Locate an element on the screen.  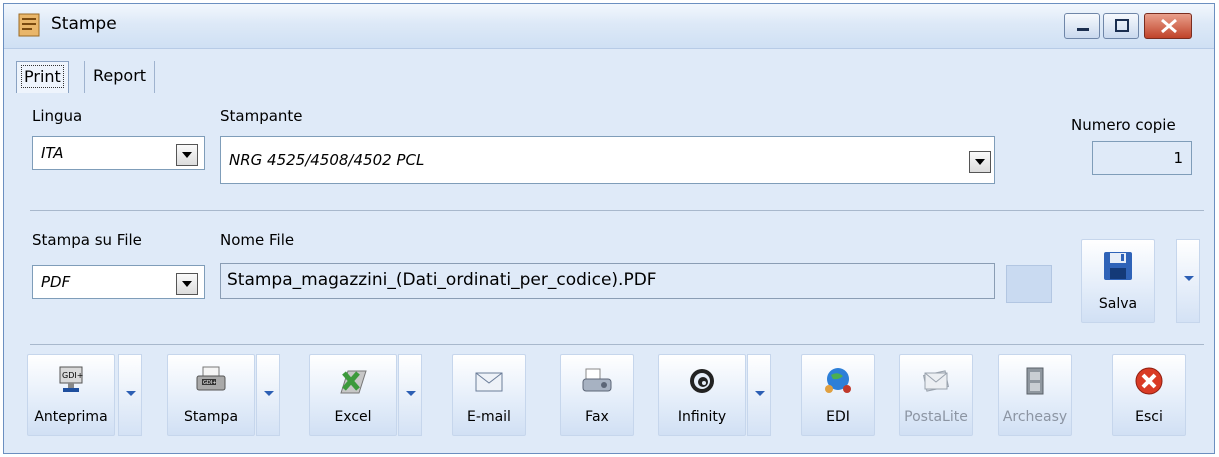
stampa-label: Stampa is located at coordinates (211, 417).